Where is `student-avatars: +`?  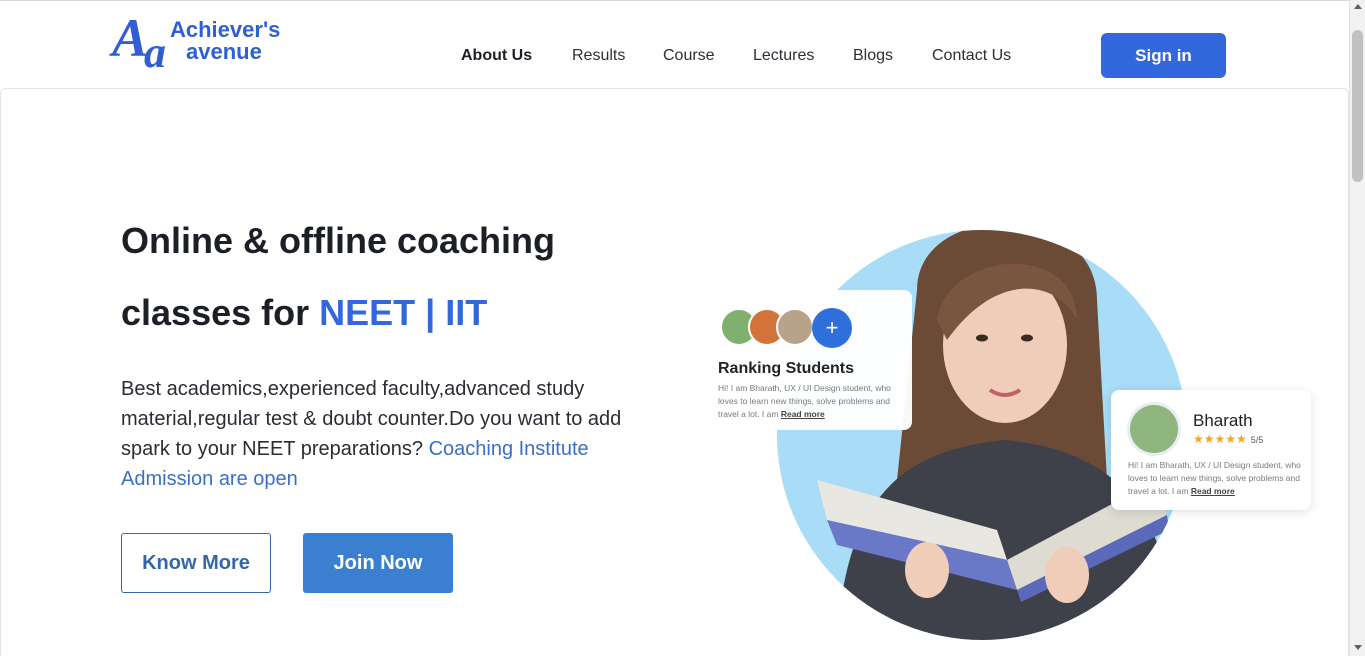
student-avatars: + is located at coordinates (790, 328).